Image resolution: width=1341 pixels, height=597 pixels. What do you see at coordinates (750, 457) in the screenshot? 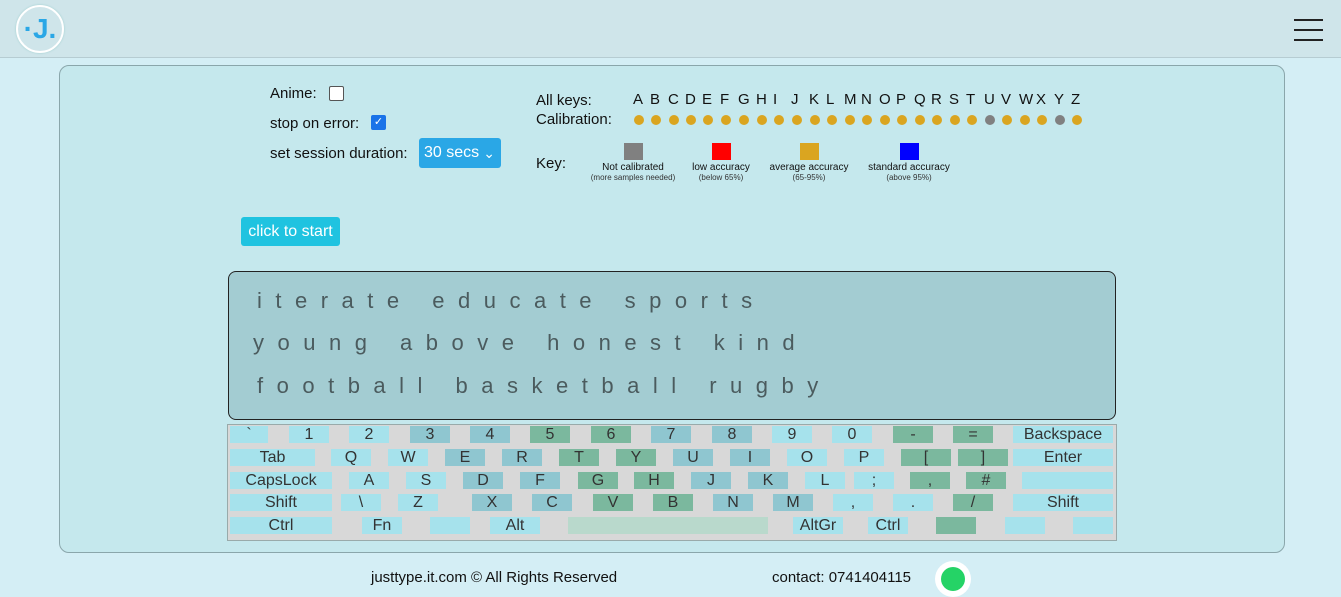
I see `key-i: I` at bounding box center [750, 457].